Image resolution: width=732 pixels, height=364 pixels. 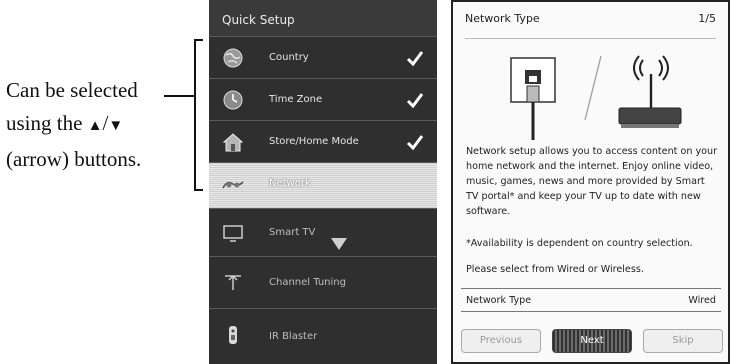 What do you see at coordinates (290, 183) in the screenshot?
I see `menu-item-label: Network` at bounding box center [290, 183].